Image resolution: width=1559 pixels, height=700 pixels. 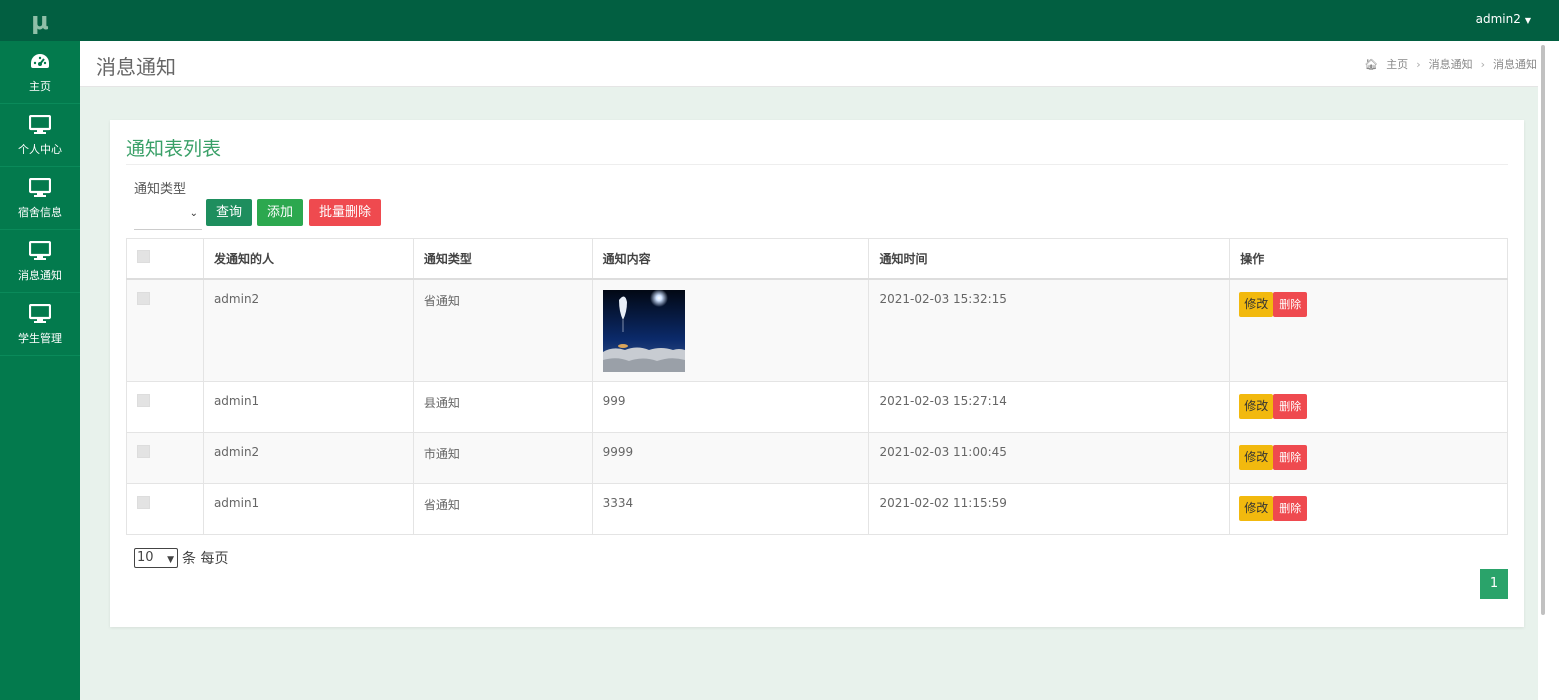 What do you see at coordinates (1049, 258) in the screenshot?
I see `column-header: 通知时间` at bounding box center [1049, 258].